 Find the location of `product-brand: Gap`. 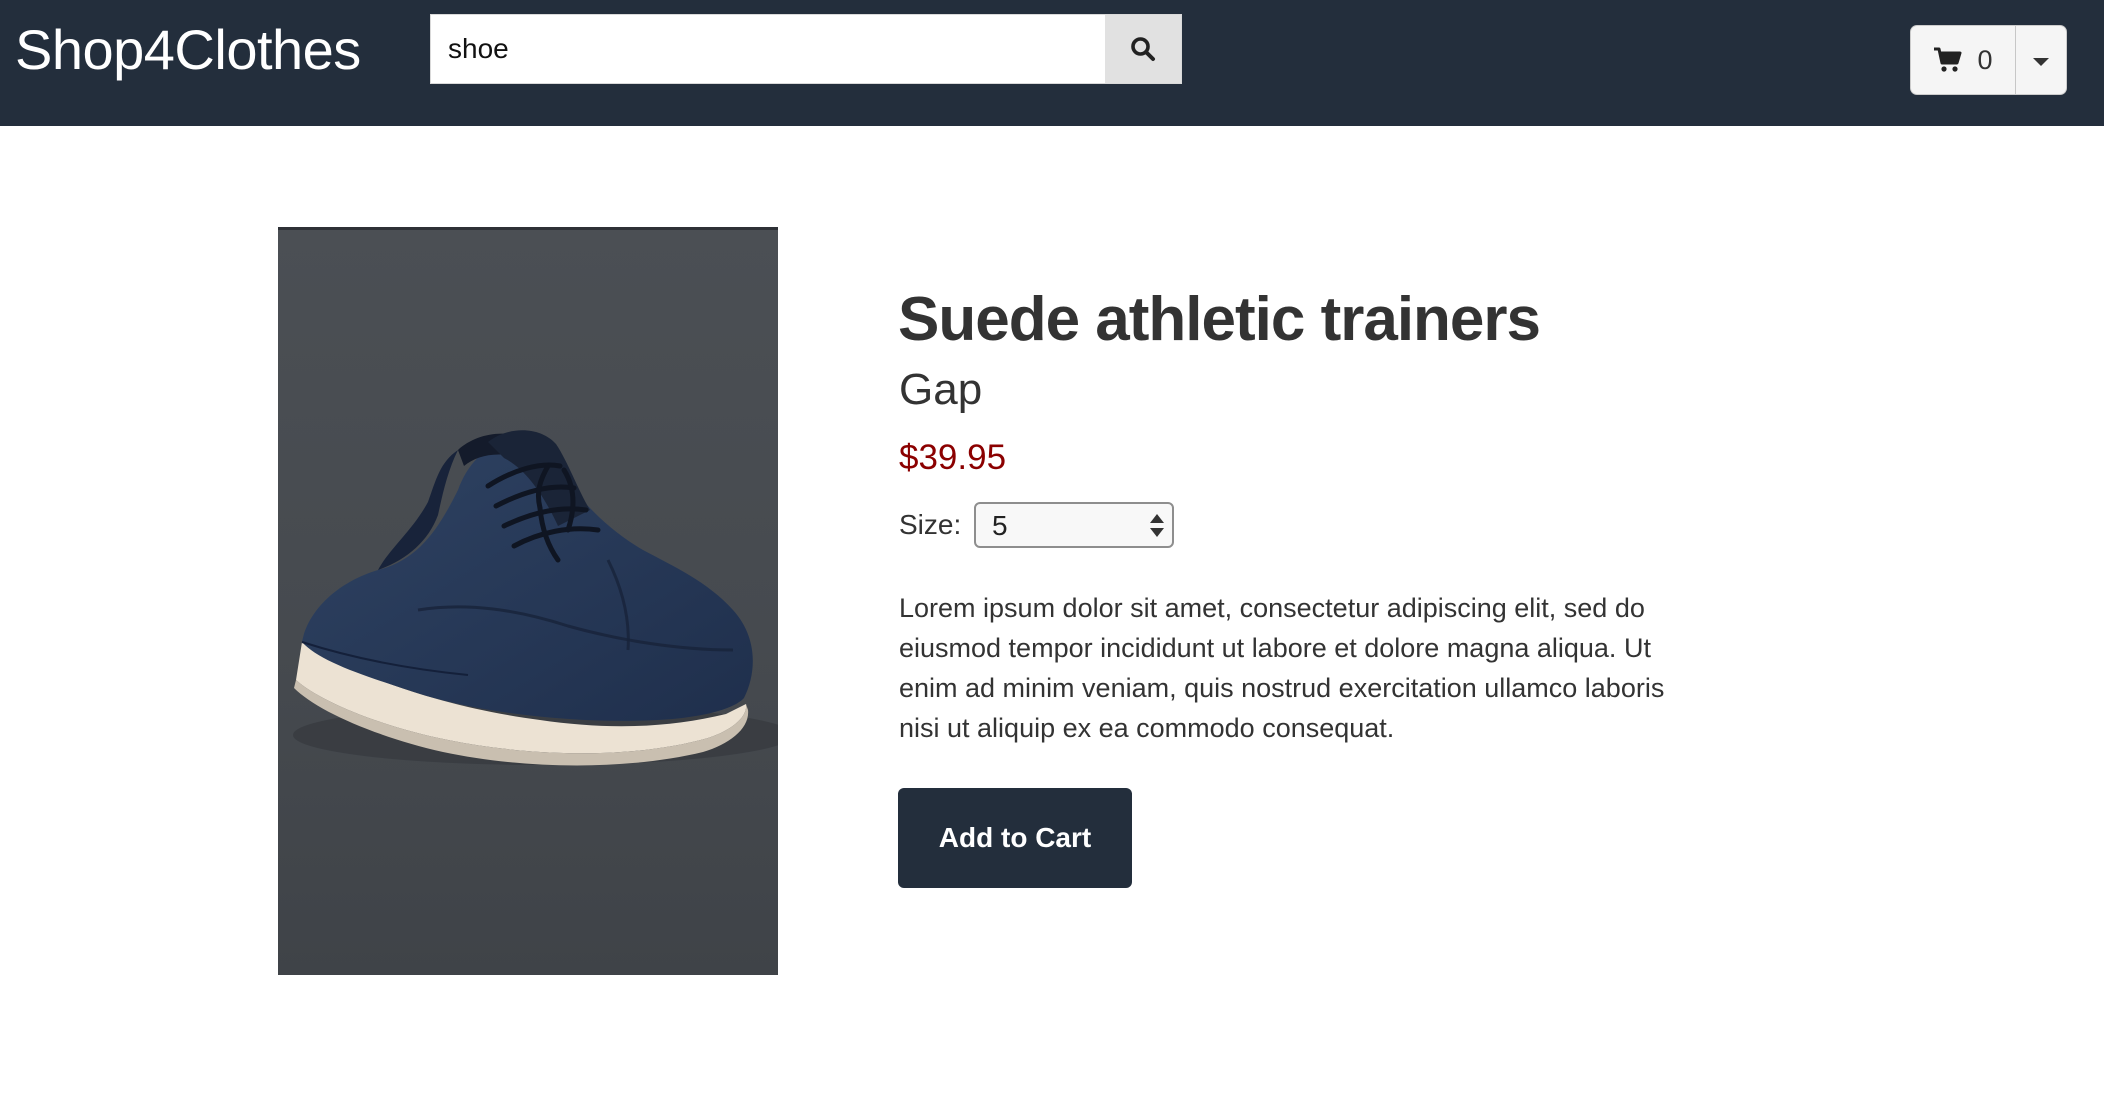

product-brand: Gap is located at coordinates (941, 389).